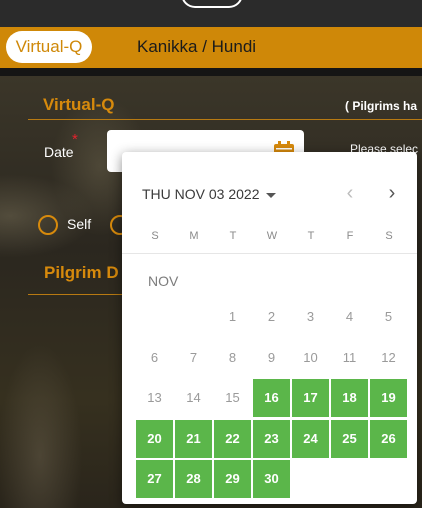 This screenshot has height=508, width=422. Describe the element at coordinates (233, 236) in the screenshot. I see `weekday-tue: T` at that location.